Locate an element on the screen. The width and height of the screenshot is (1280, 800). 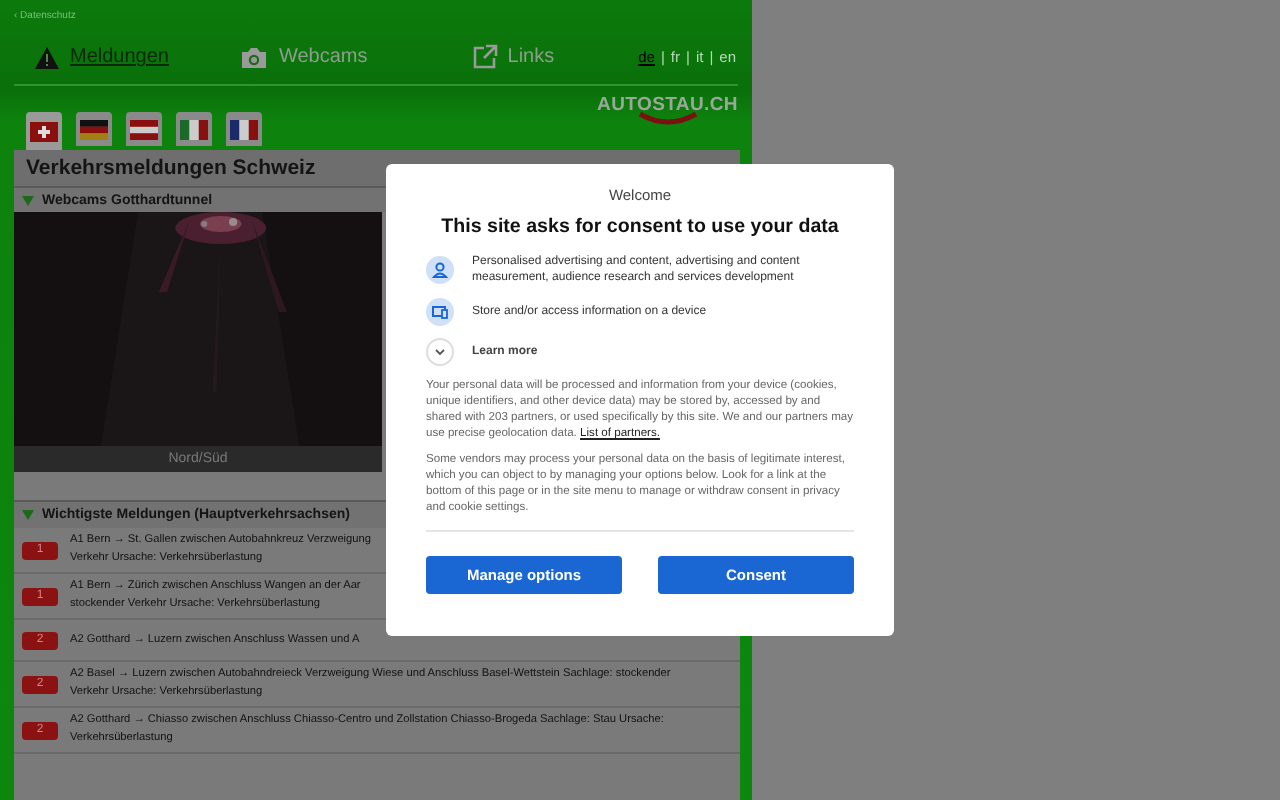
swiss-flag-icon is located at coordinates (44, 131).